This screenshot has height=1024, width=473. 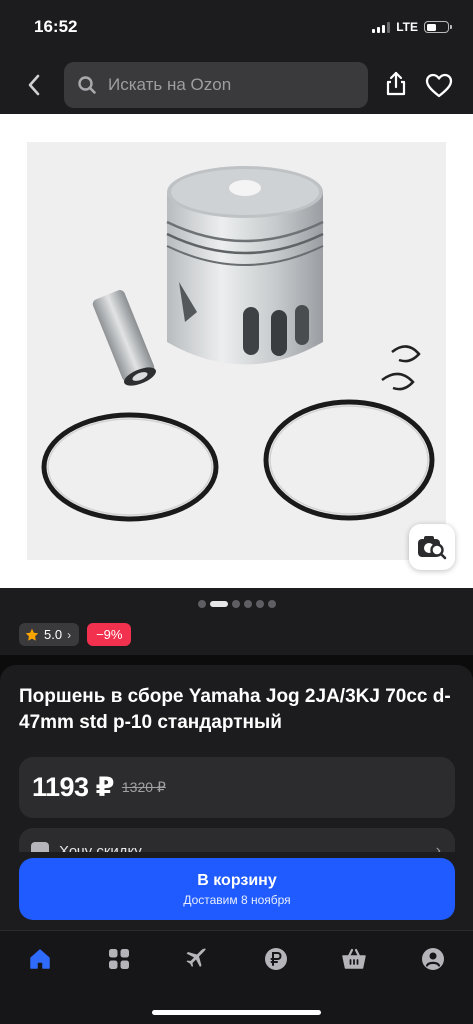 I want to click on tab-cart, so click(x=354, y=959).